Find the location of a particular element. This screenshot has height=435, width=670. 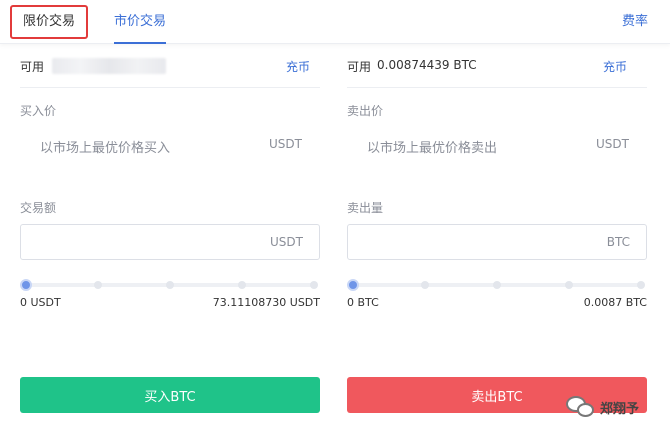

tab-limit-order: 限价交易 is located at coordinates (49, 22).